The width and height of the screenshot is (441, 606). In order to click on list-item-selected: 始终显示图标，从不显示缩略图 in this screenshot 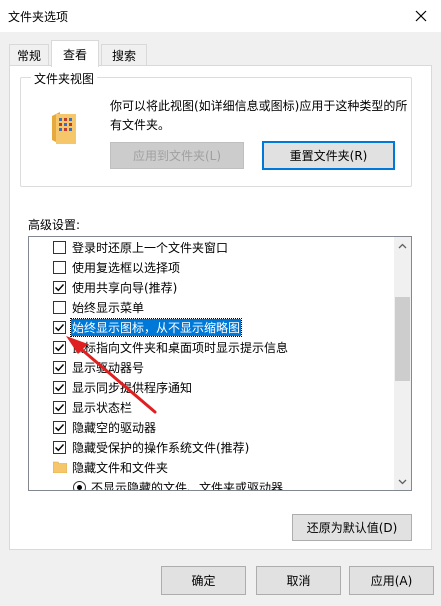, I will do `click(212, 327)`.